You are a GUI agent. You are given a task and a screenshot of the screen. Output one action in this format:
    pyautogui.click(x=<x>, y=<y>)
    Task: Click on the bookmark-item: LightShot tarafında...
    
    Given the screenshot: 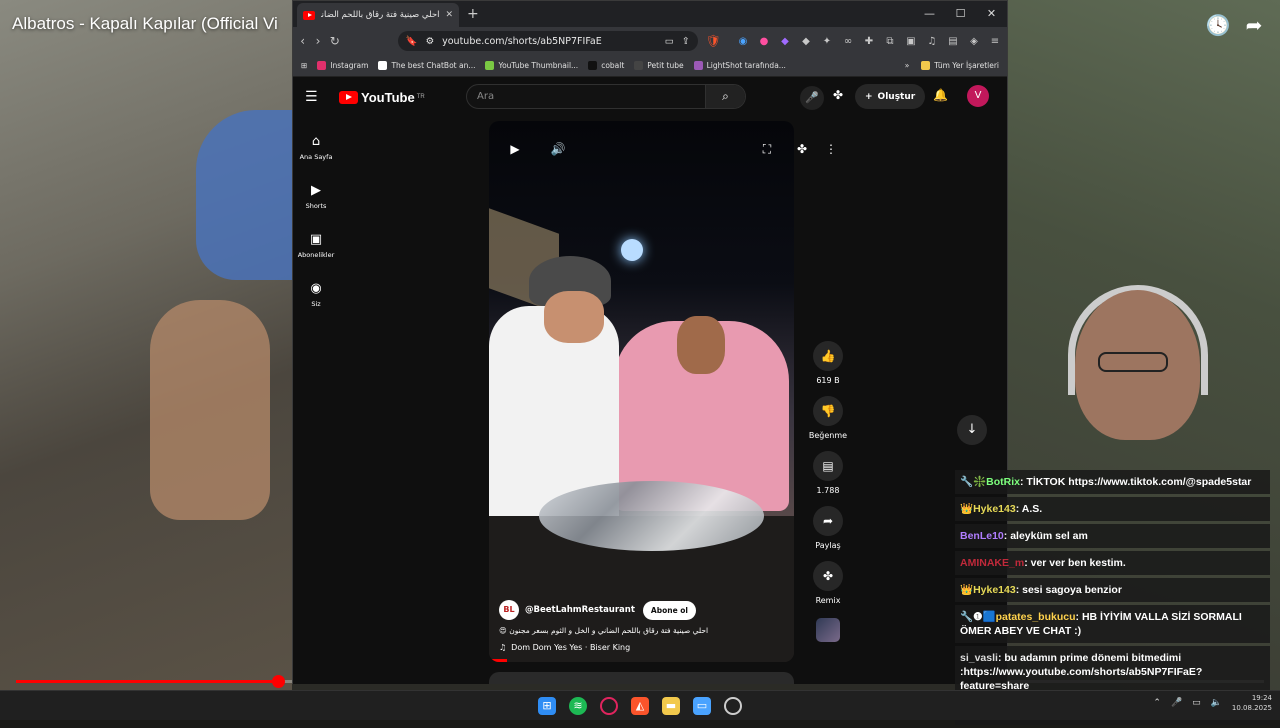 What is the action you would take?
    pyautogui.click(x=739, y=65)
    